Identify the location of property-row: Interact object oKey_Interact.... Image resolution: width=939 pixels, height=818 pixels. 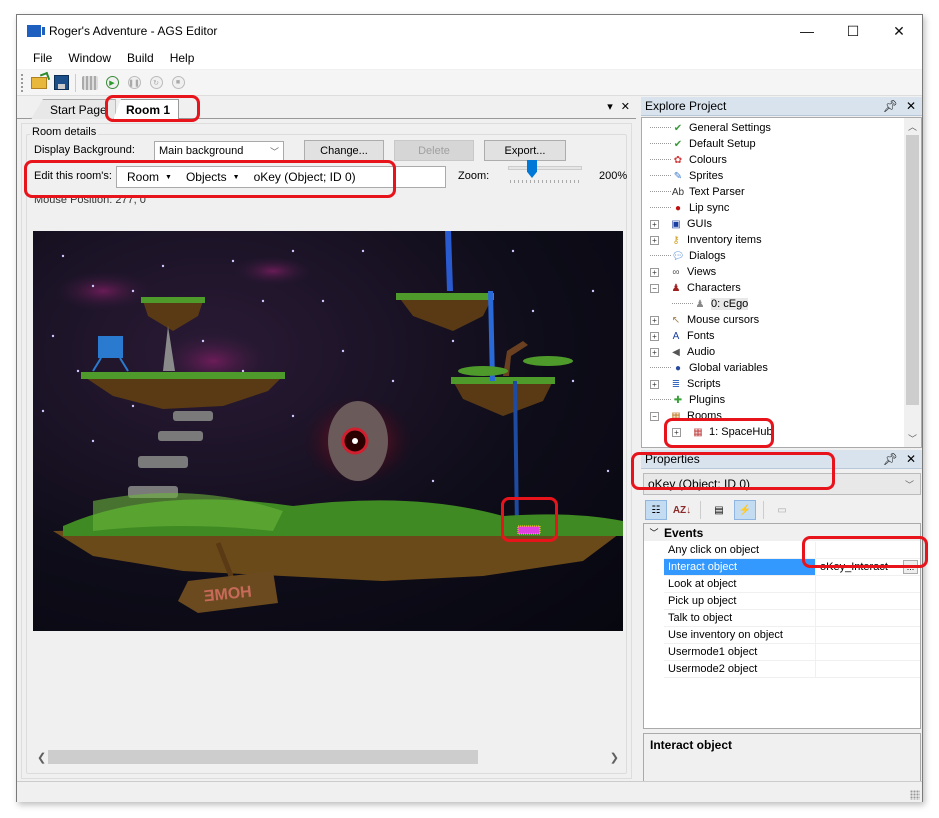
(792, 567).